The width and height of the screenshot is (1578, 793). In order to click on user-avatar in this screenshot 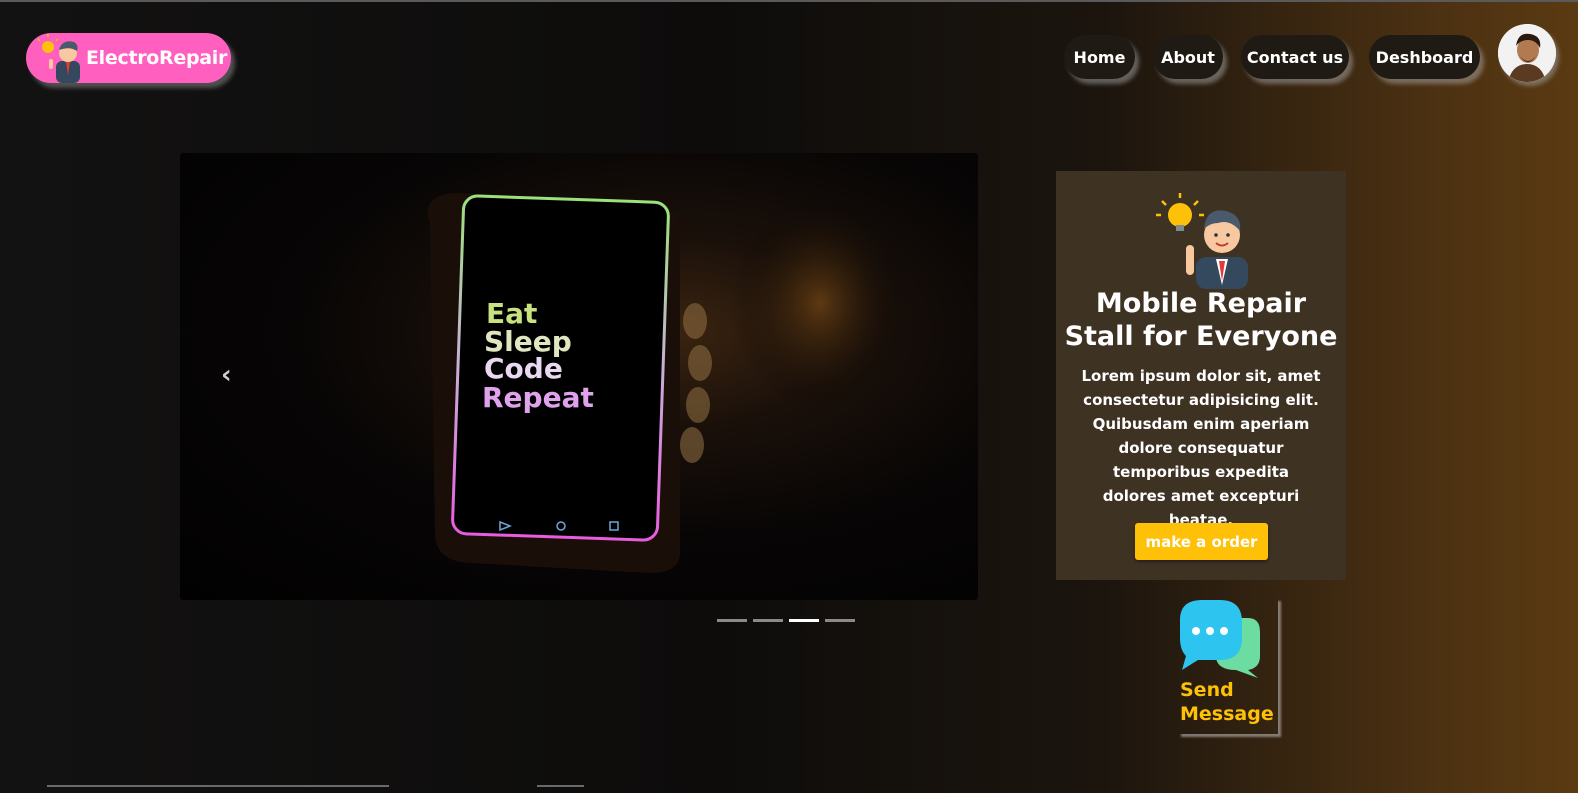, I will do `click(1527, 53)`.